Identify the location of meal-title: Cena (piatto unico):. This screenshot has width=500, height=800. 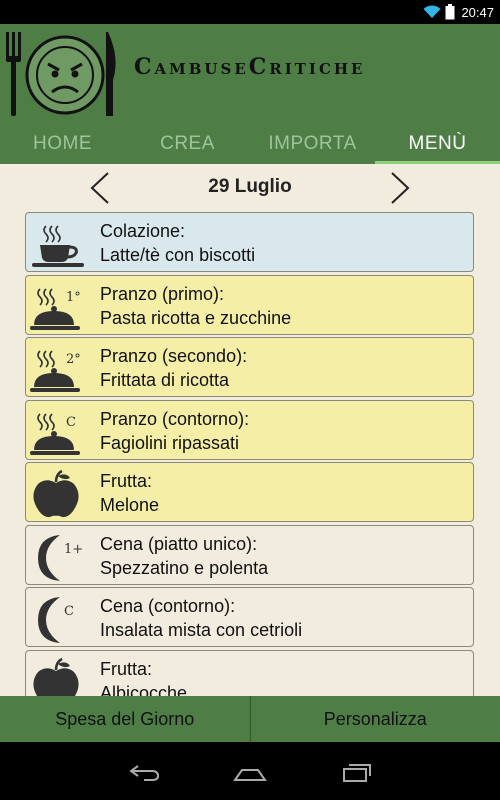
(179, 543).